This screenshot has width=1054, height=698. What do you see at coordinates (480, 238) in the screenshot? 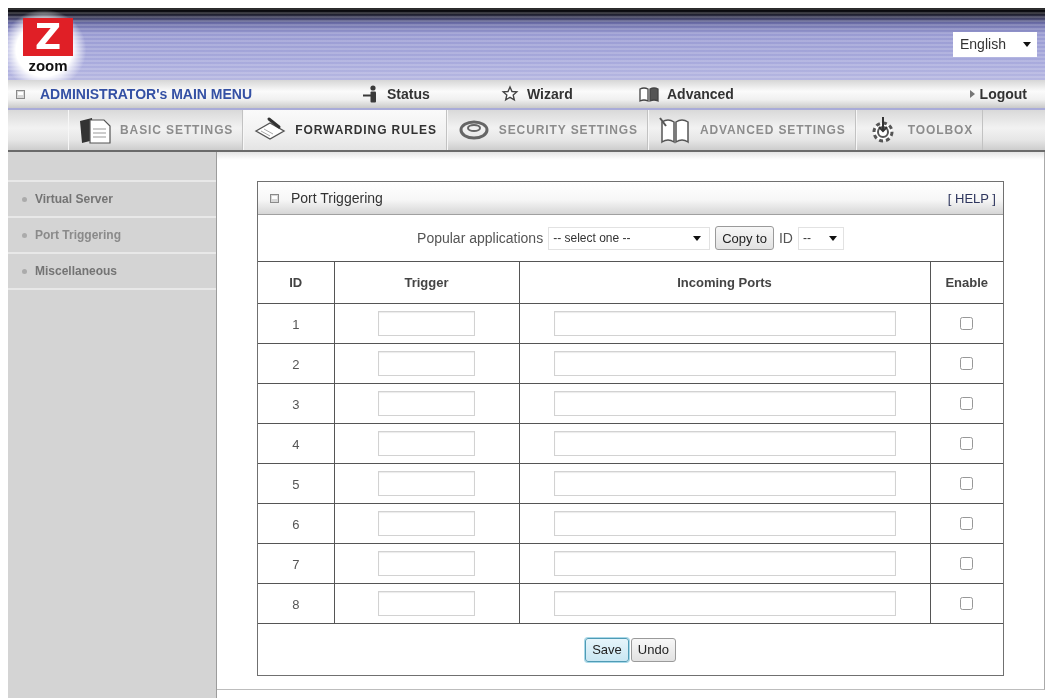
I see `popular-applications-label: Popular applications` at bounding box center [480, 238].